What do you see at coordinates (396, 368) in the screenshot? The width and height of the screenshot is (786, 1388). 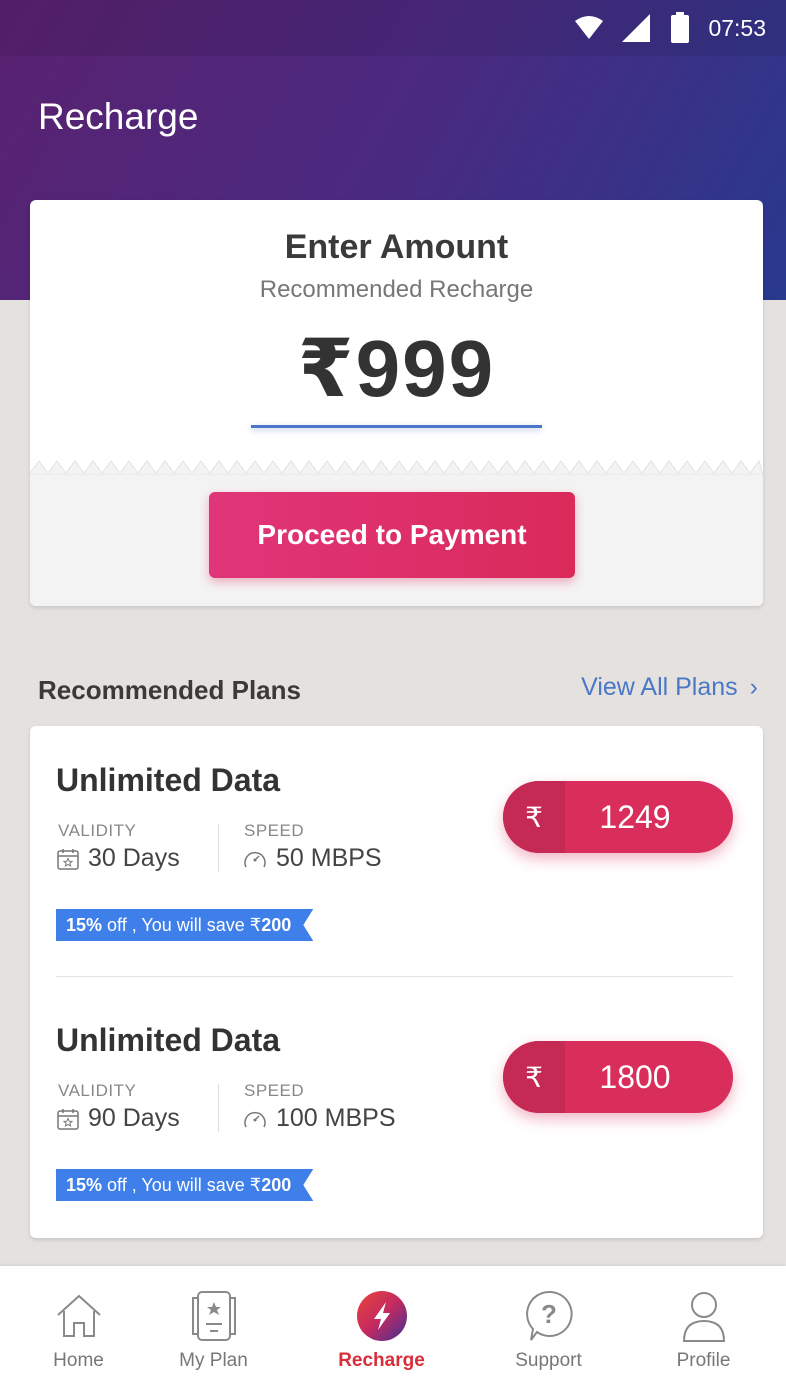 I see `amount-input: ₹999` at bounding box center [396, 368].